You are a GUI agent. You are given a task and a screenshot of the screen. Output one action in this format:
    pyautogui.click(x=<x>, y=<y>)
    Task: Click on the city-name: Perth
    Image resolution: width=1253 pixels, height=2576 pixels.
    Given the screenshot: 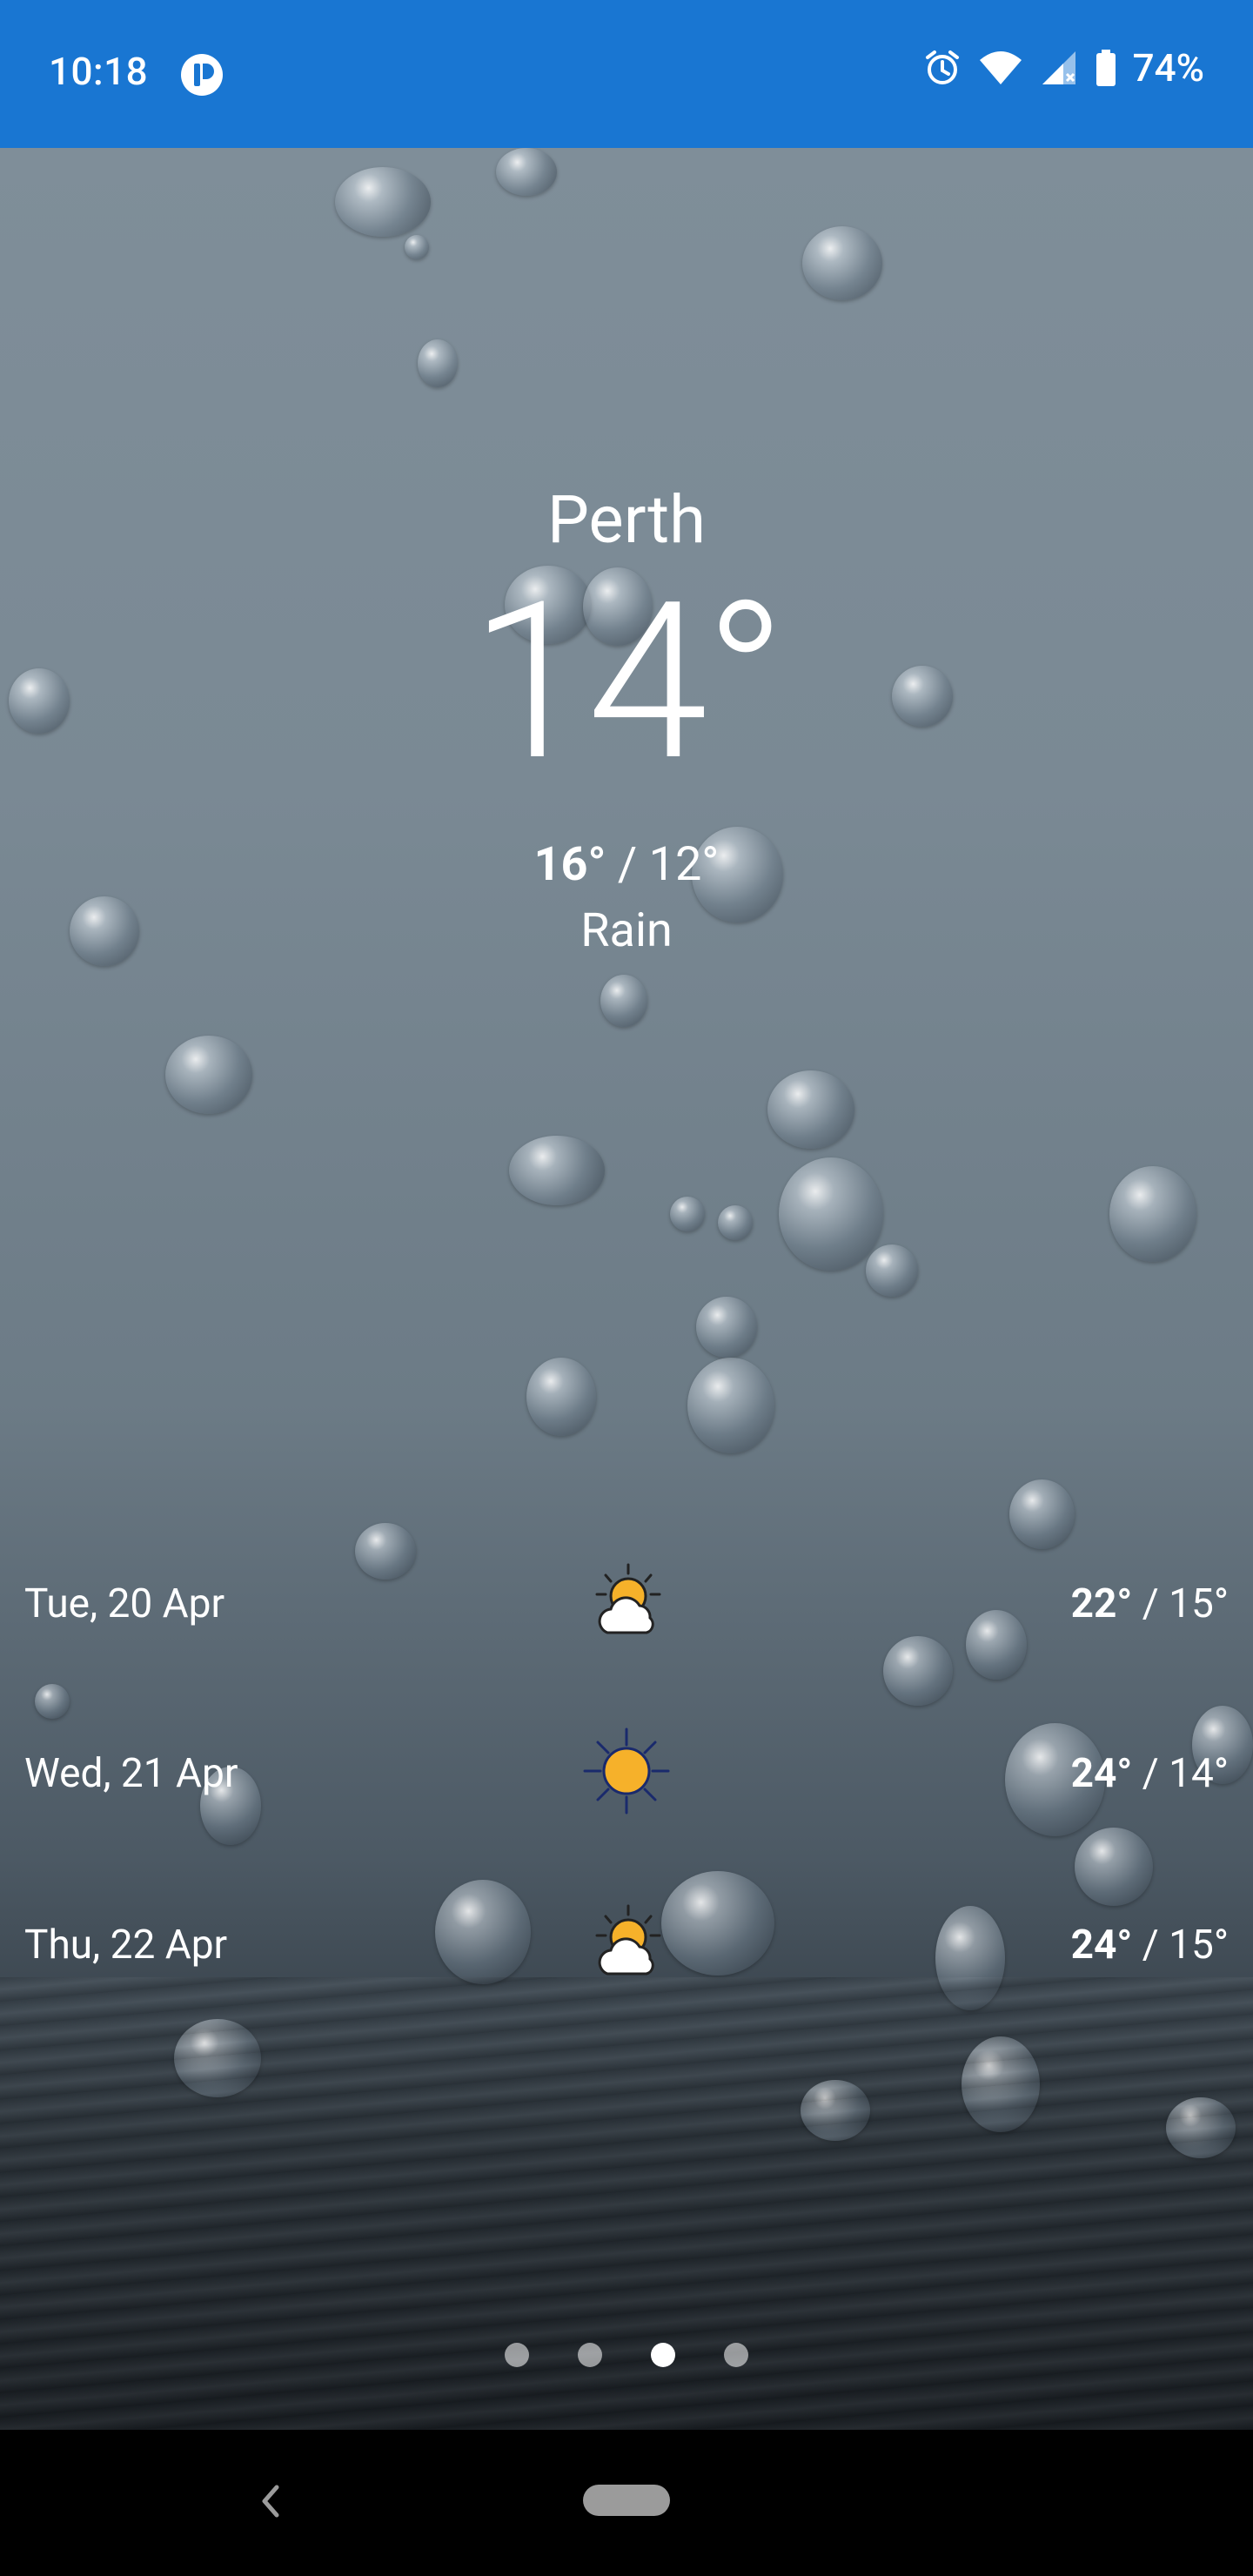 What is the action you would take?
    pyautogui.click(x=626, y=519)
    